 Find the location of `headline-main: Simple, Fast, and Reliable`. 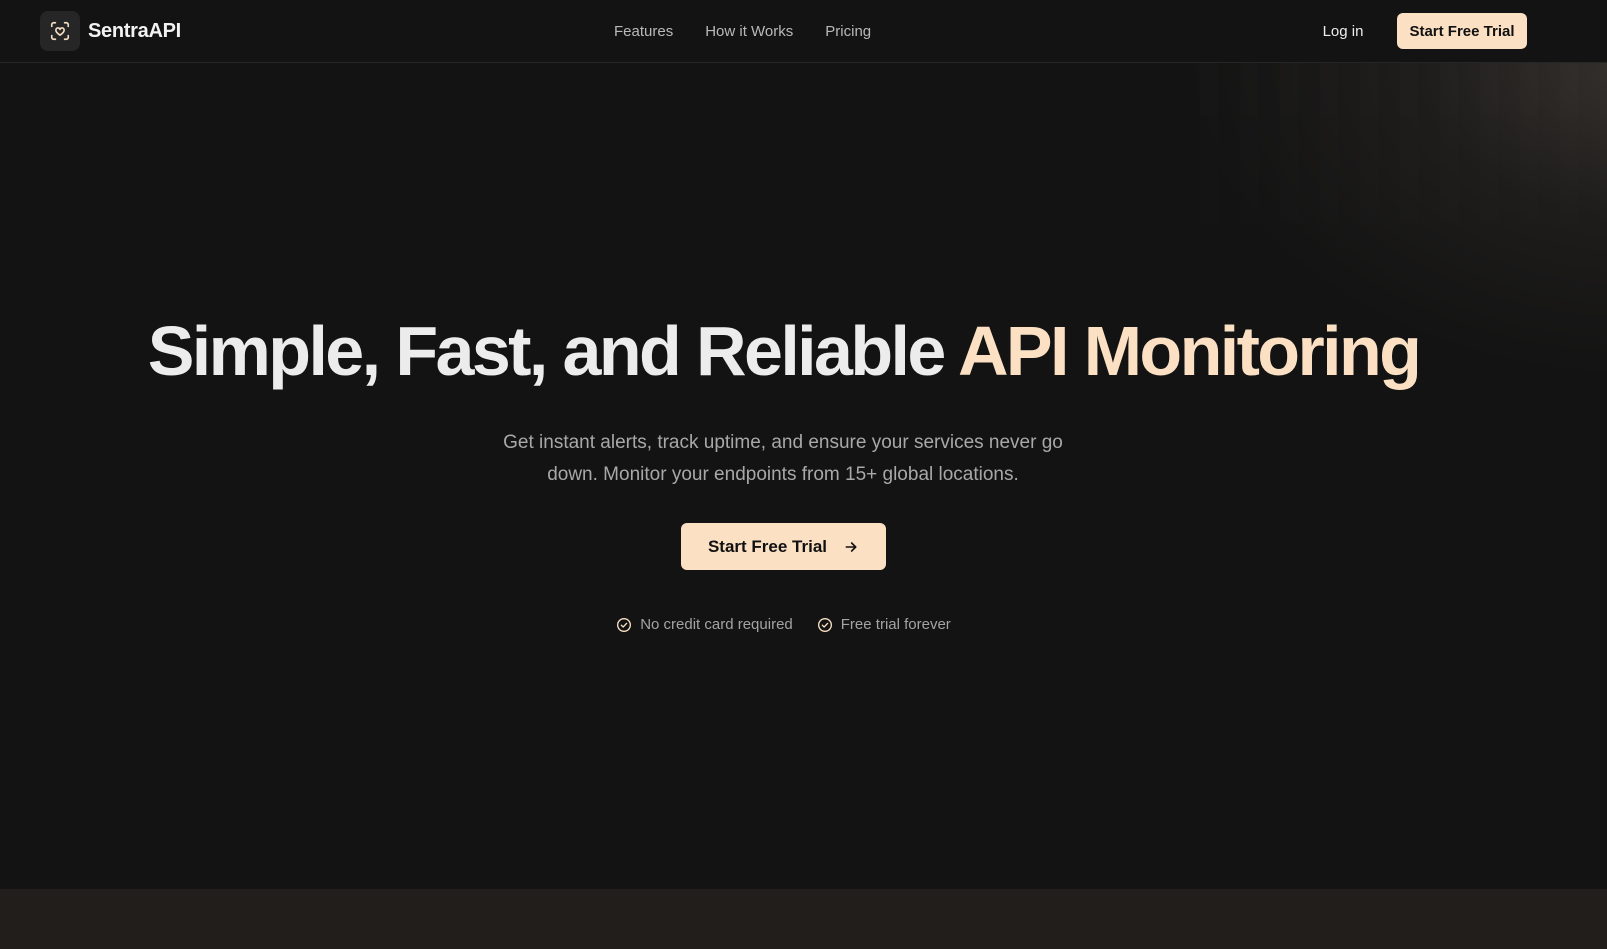

headline-main: Simple, Fast, and Reliable is located at coordinates (547, 351).